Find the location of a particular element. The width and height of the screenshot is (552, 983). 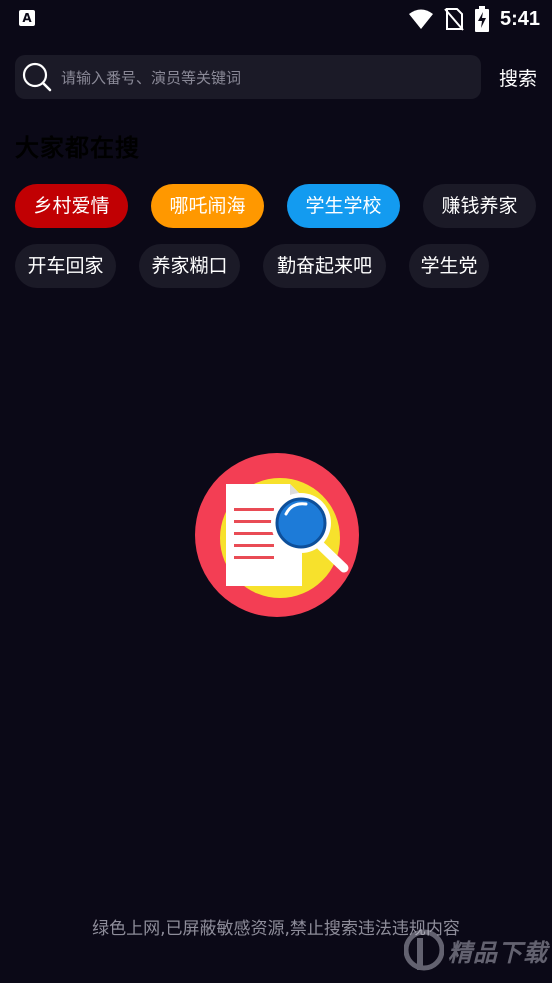

watermark: 精品下载 is located at coordinates (476, 950).